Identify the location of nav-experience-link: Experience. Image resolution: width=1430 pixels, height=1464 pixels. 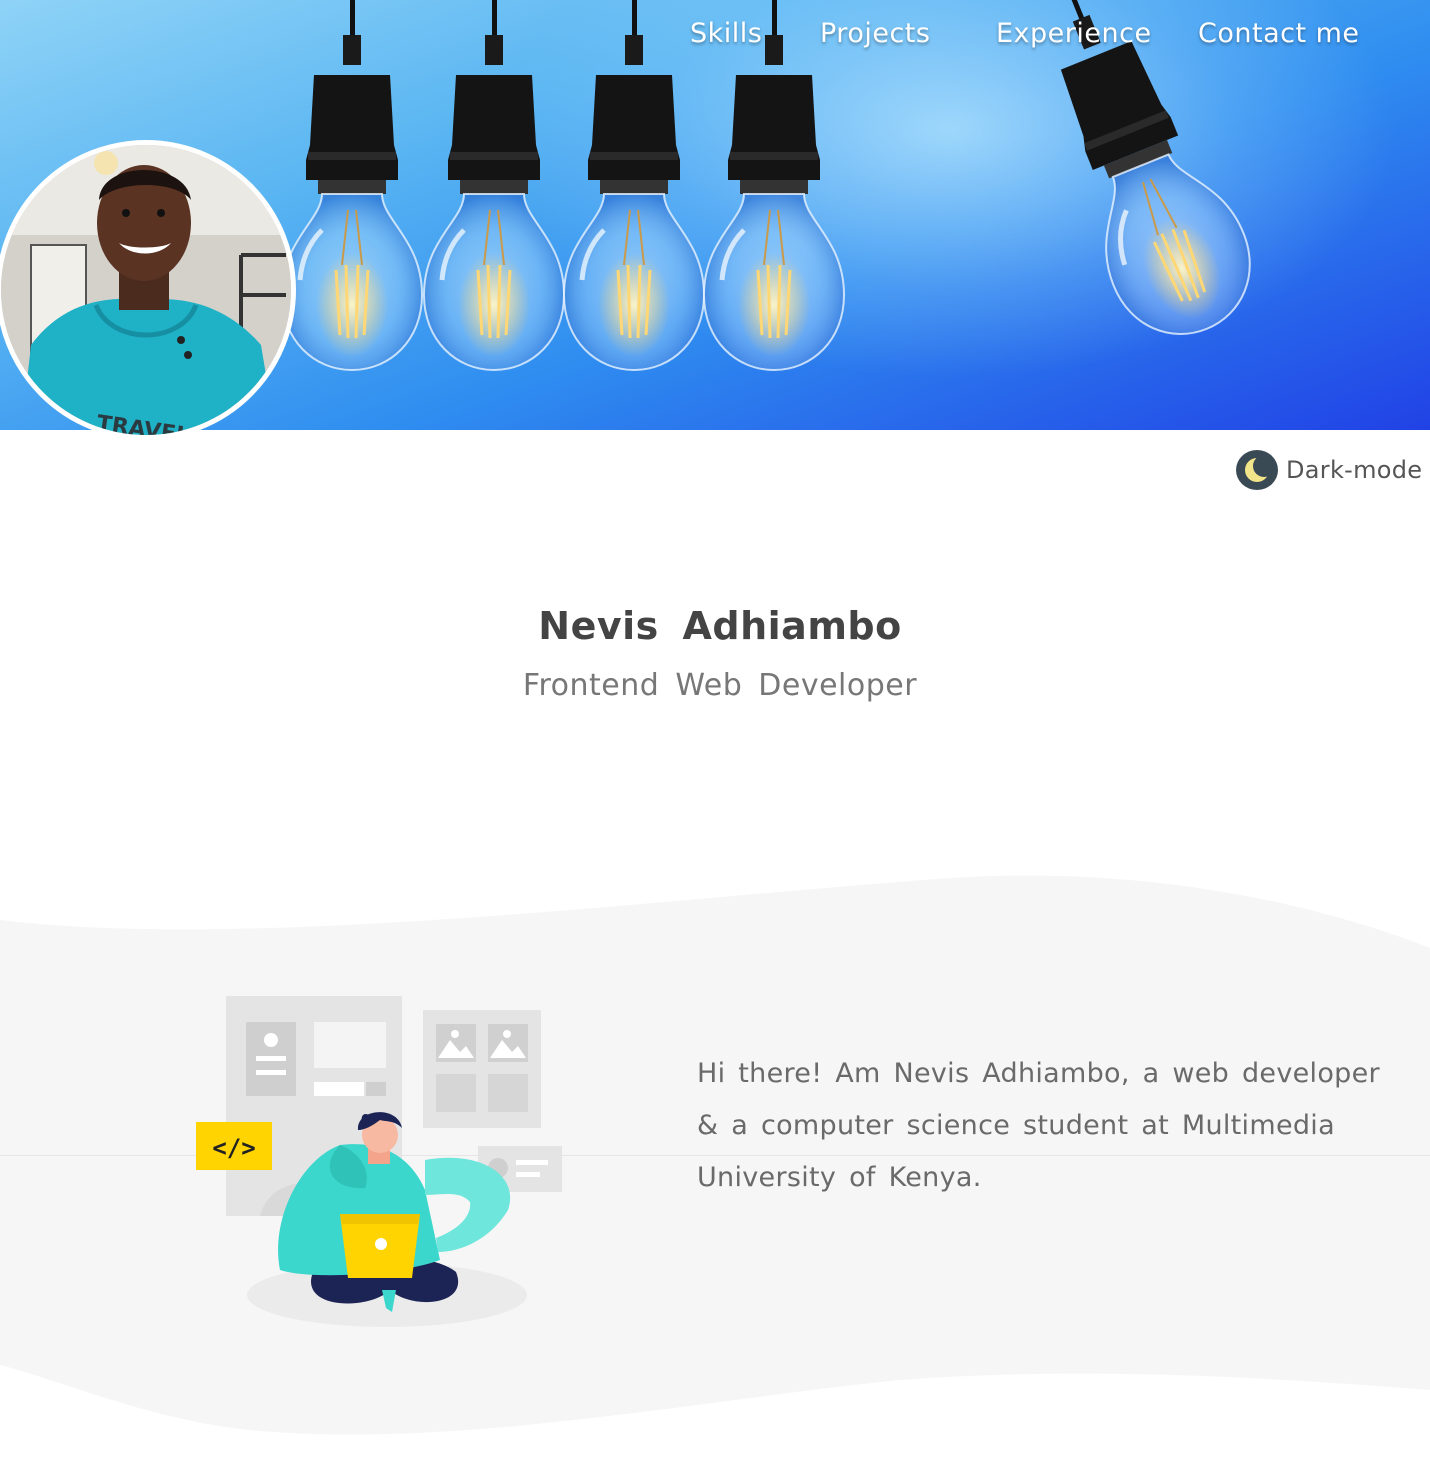
(1074, 33).